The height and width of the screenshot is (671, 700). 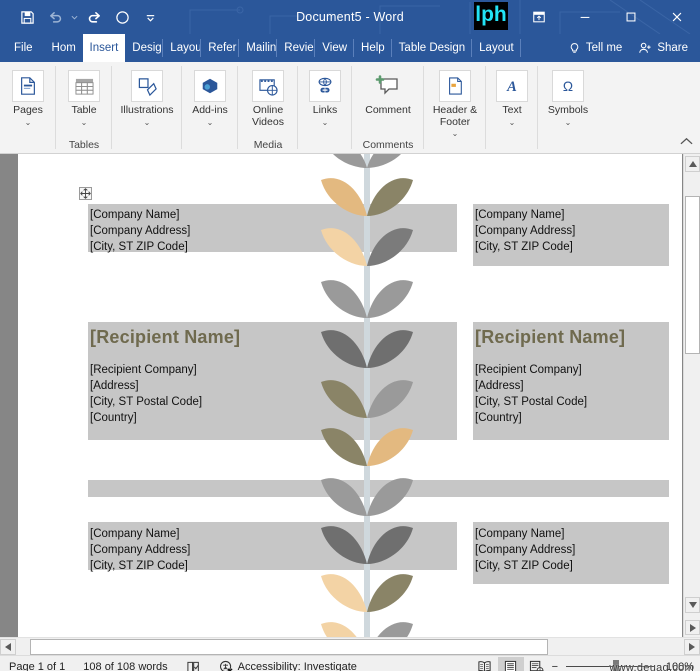 I want to click on triangle-left-icon, so click(x=8, y=646).